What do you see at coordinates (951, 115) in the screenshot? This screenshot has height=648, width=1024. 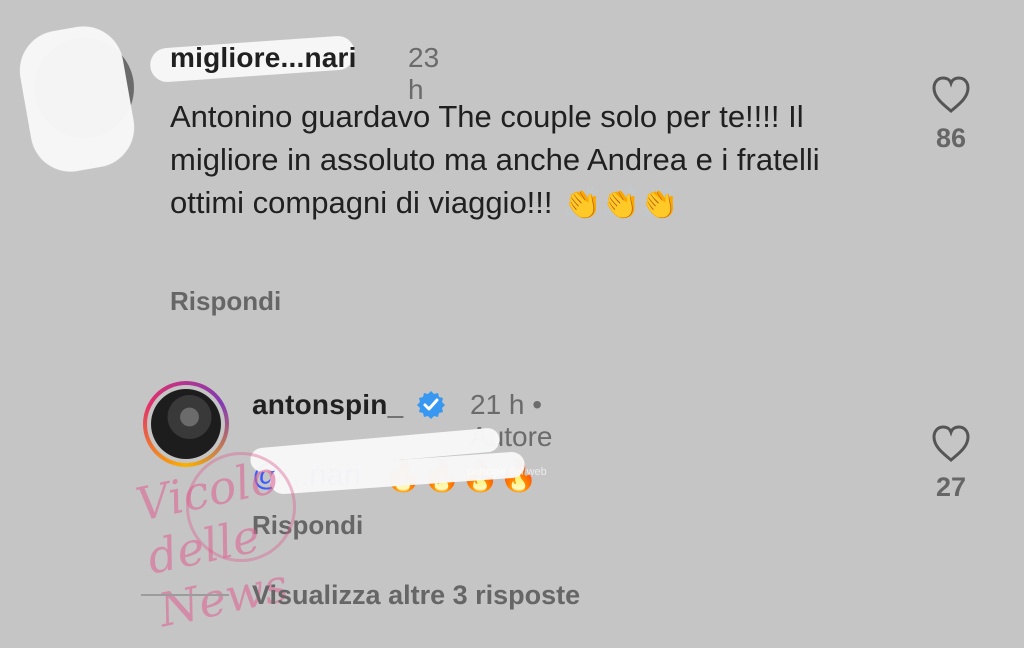 I see `like-block: 86` at bounding box center [951, 115].